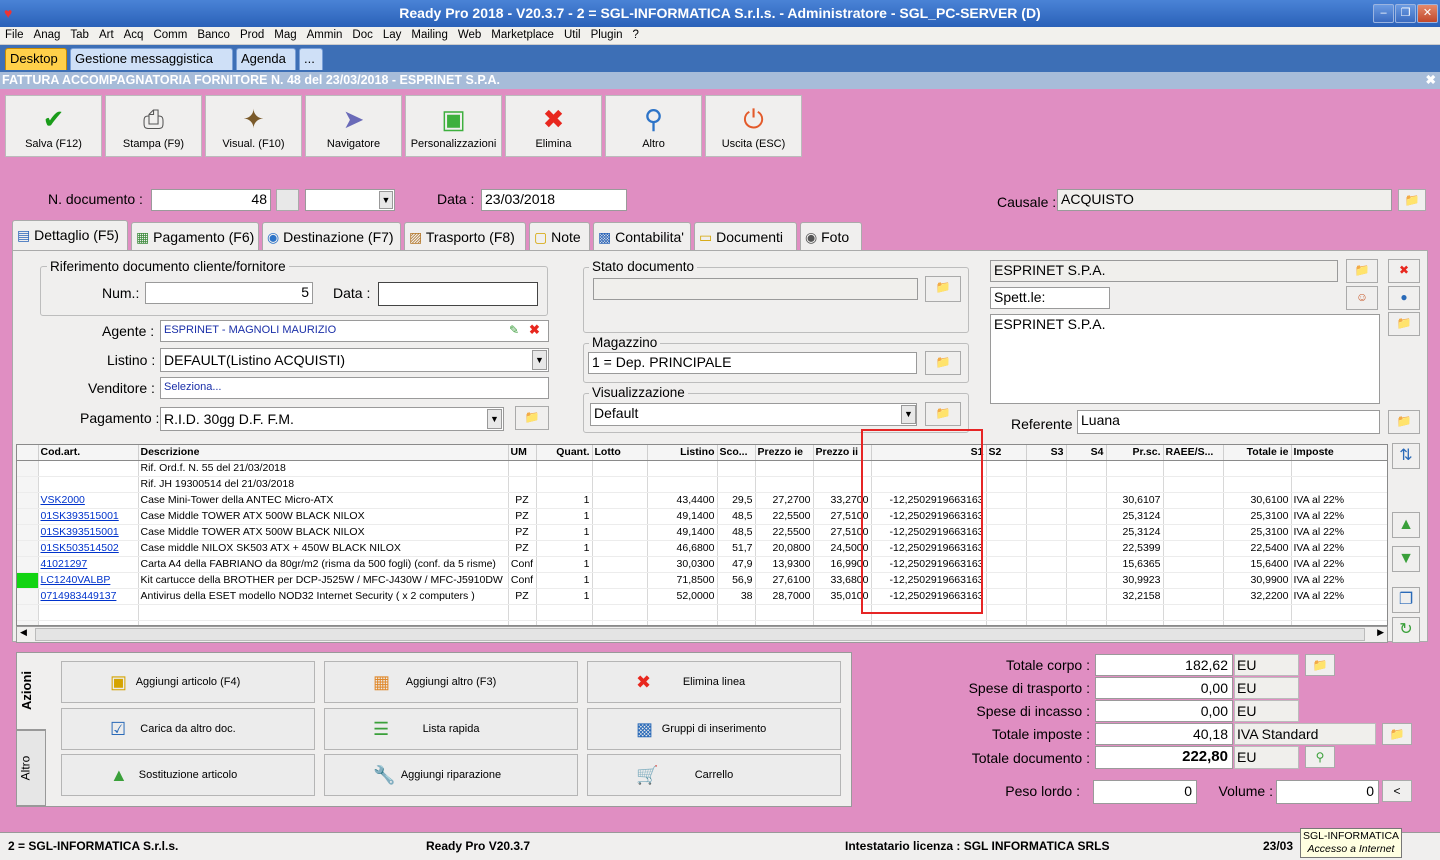 The image size is (1440, 860). I want to click on listino-select: DEFAULT(Listino ACQUISTI), so click(354, 360).